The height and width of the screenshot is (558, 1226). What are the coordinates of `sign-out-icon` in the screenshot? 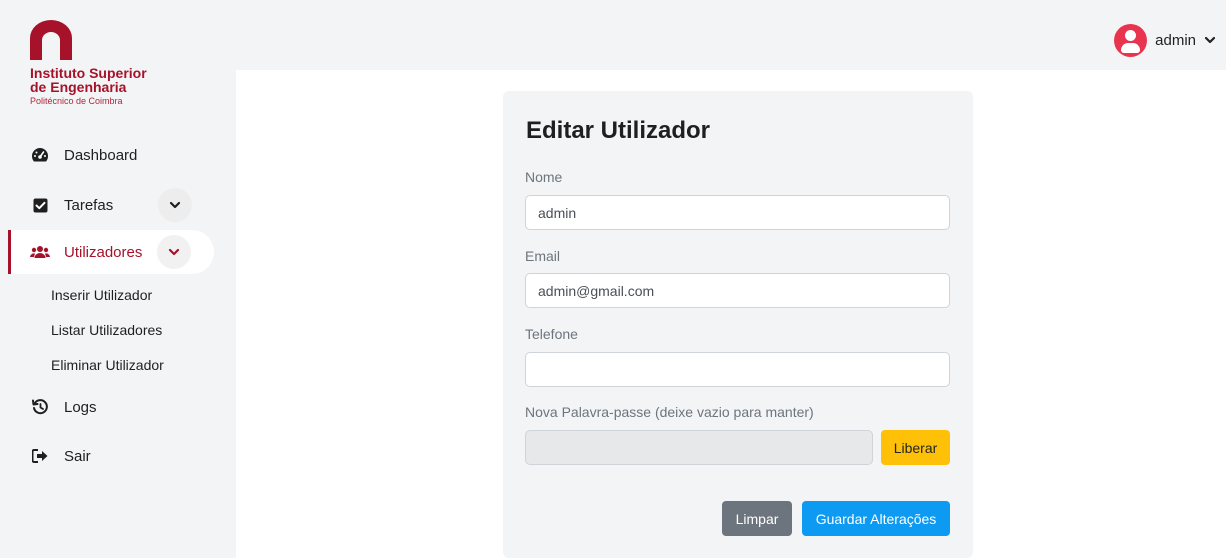 It's located at (40, 456).